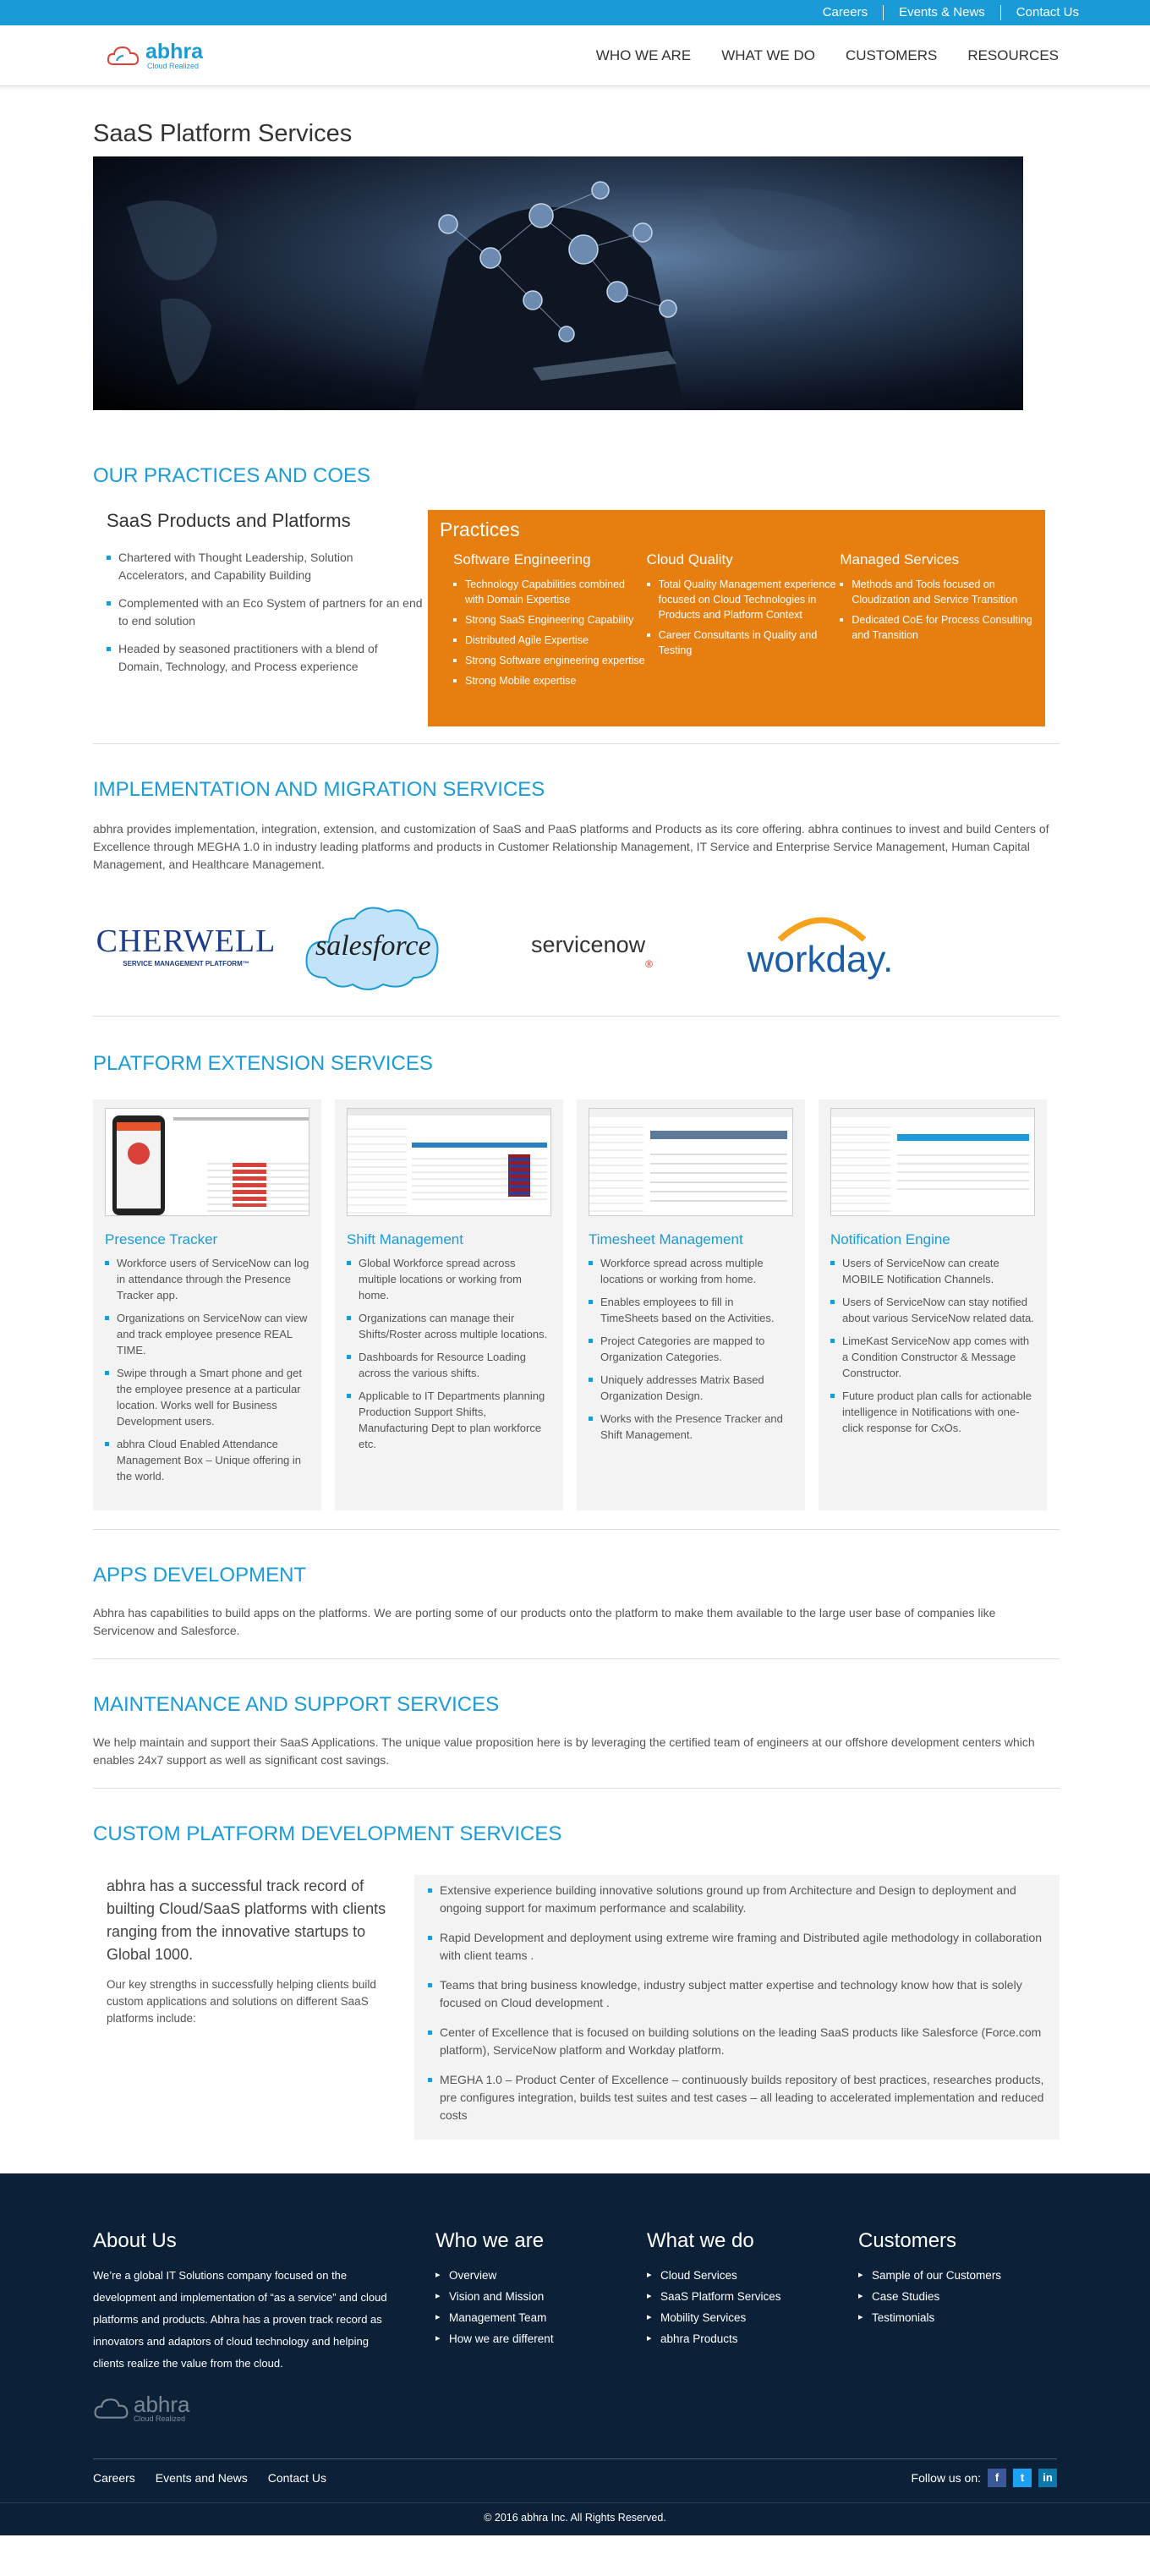 The image size is (1150, 2576). Describe the element at coordinates (229, 520) in the screenshot. I see `saas-heading: SaaS Products and Platforms` at that location.